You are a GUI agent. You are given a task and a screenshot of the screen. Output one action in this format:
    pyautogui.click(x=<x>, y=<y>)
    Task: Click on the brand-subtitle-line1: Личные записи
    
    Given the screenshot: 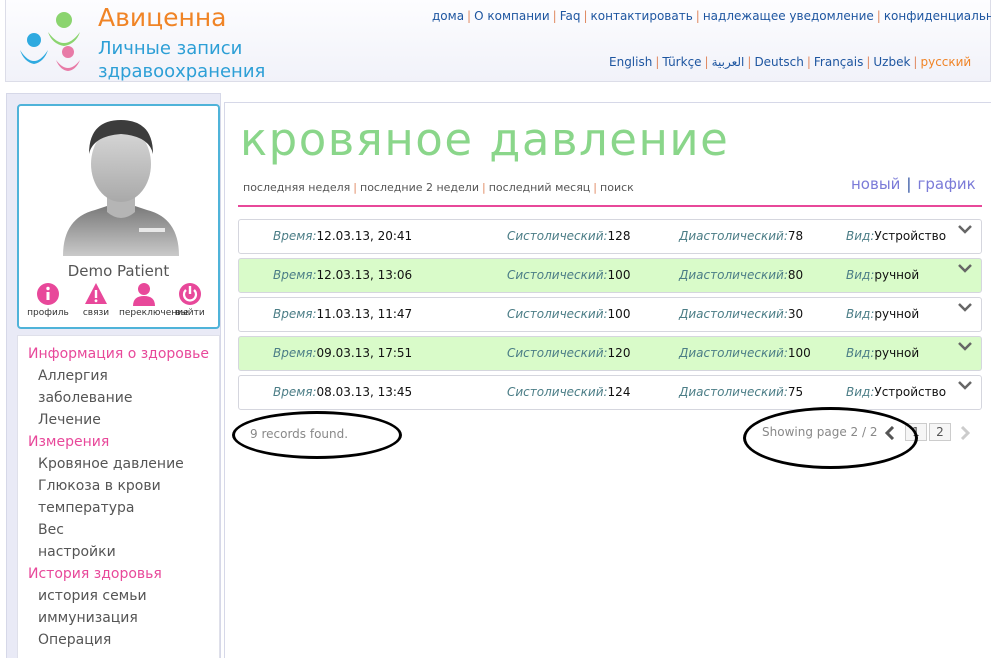 What is the action you would take?
    pyautogui.click(x=170, y=48)
    